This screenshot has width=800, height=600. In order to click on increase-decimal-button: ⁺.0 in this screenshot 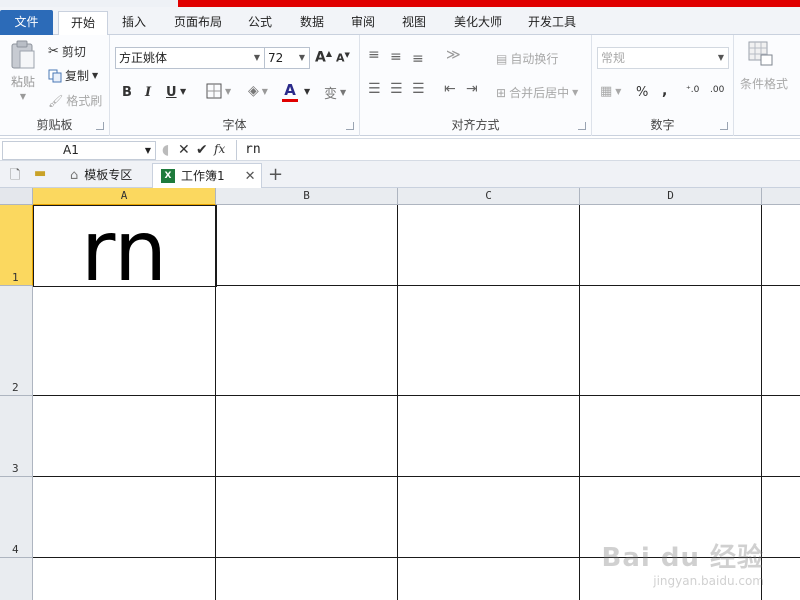, I will do `click(692, 90)`.